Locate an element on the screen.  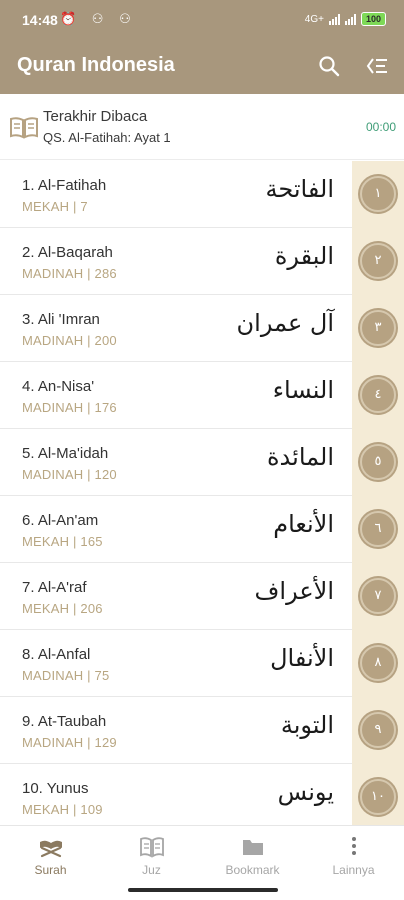
surah-info: MEKAH | 109 is located at coordinates (62, 809).